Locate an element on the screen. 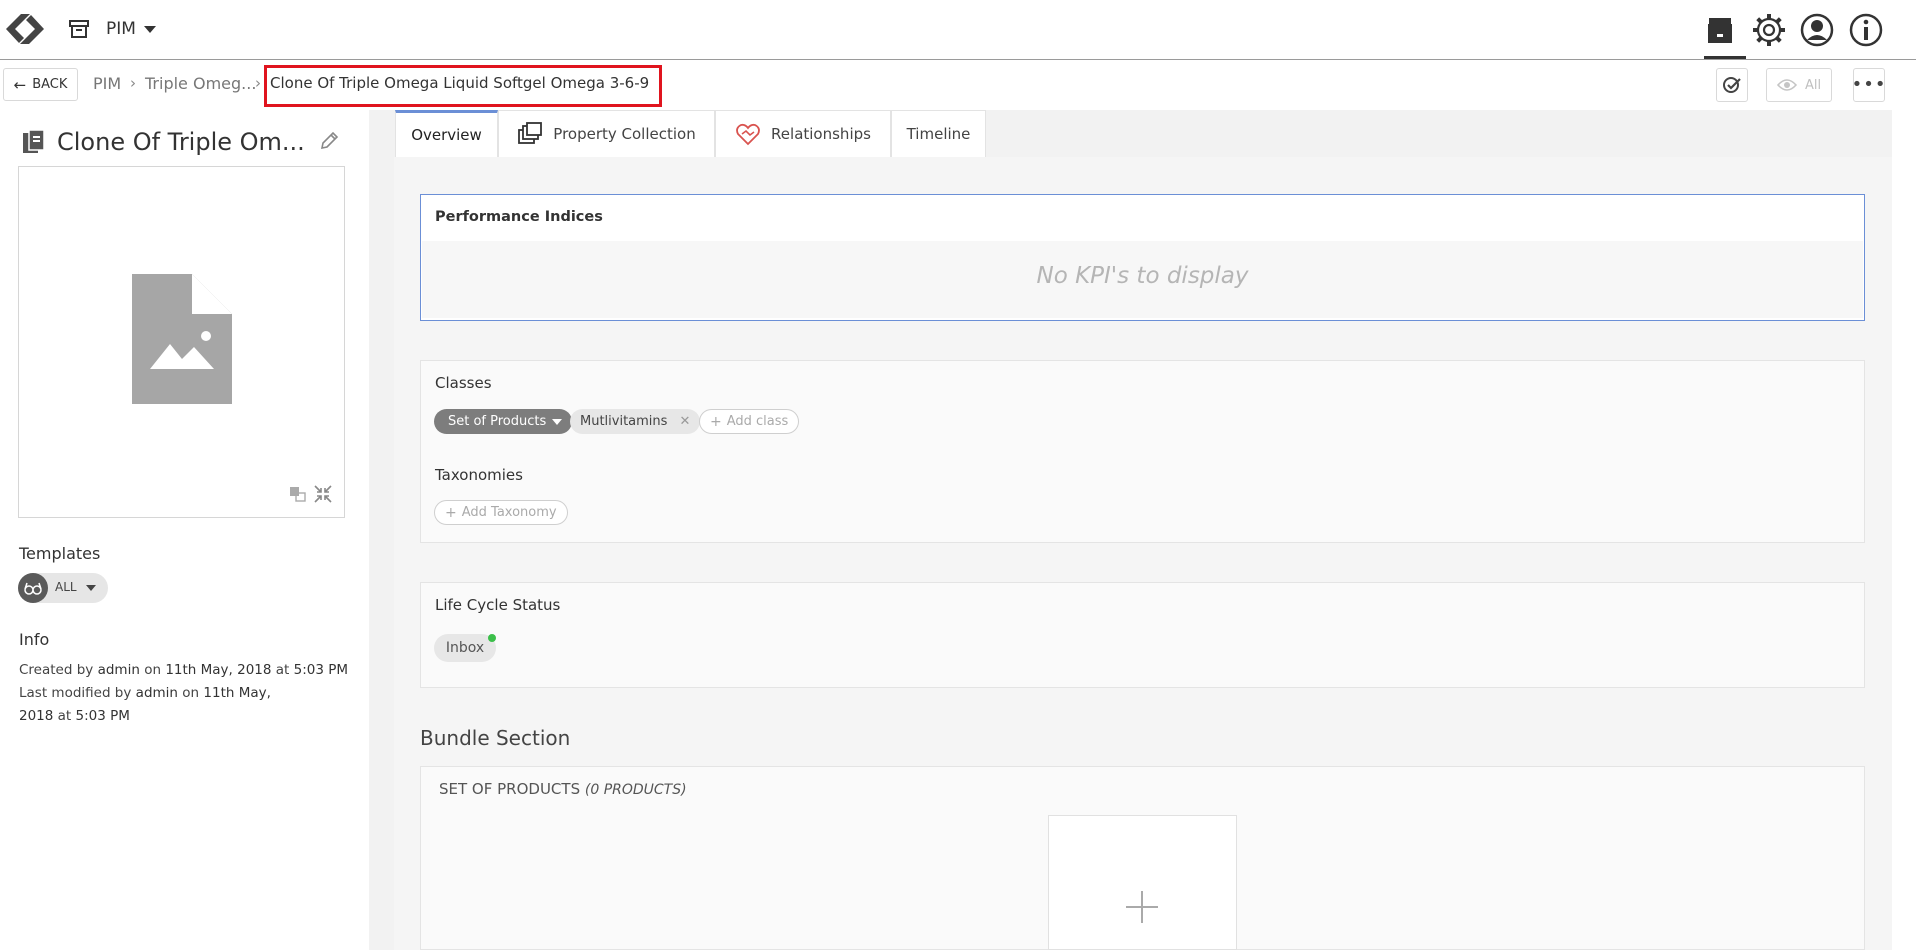 This screenshot has width=1916, height=950. life-cycle-title: Life Cycle Status is located at coordinates (498, 605).